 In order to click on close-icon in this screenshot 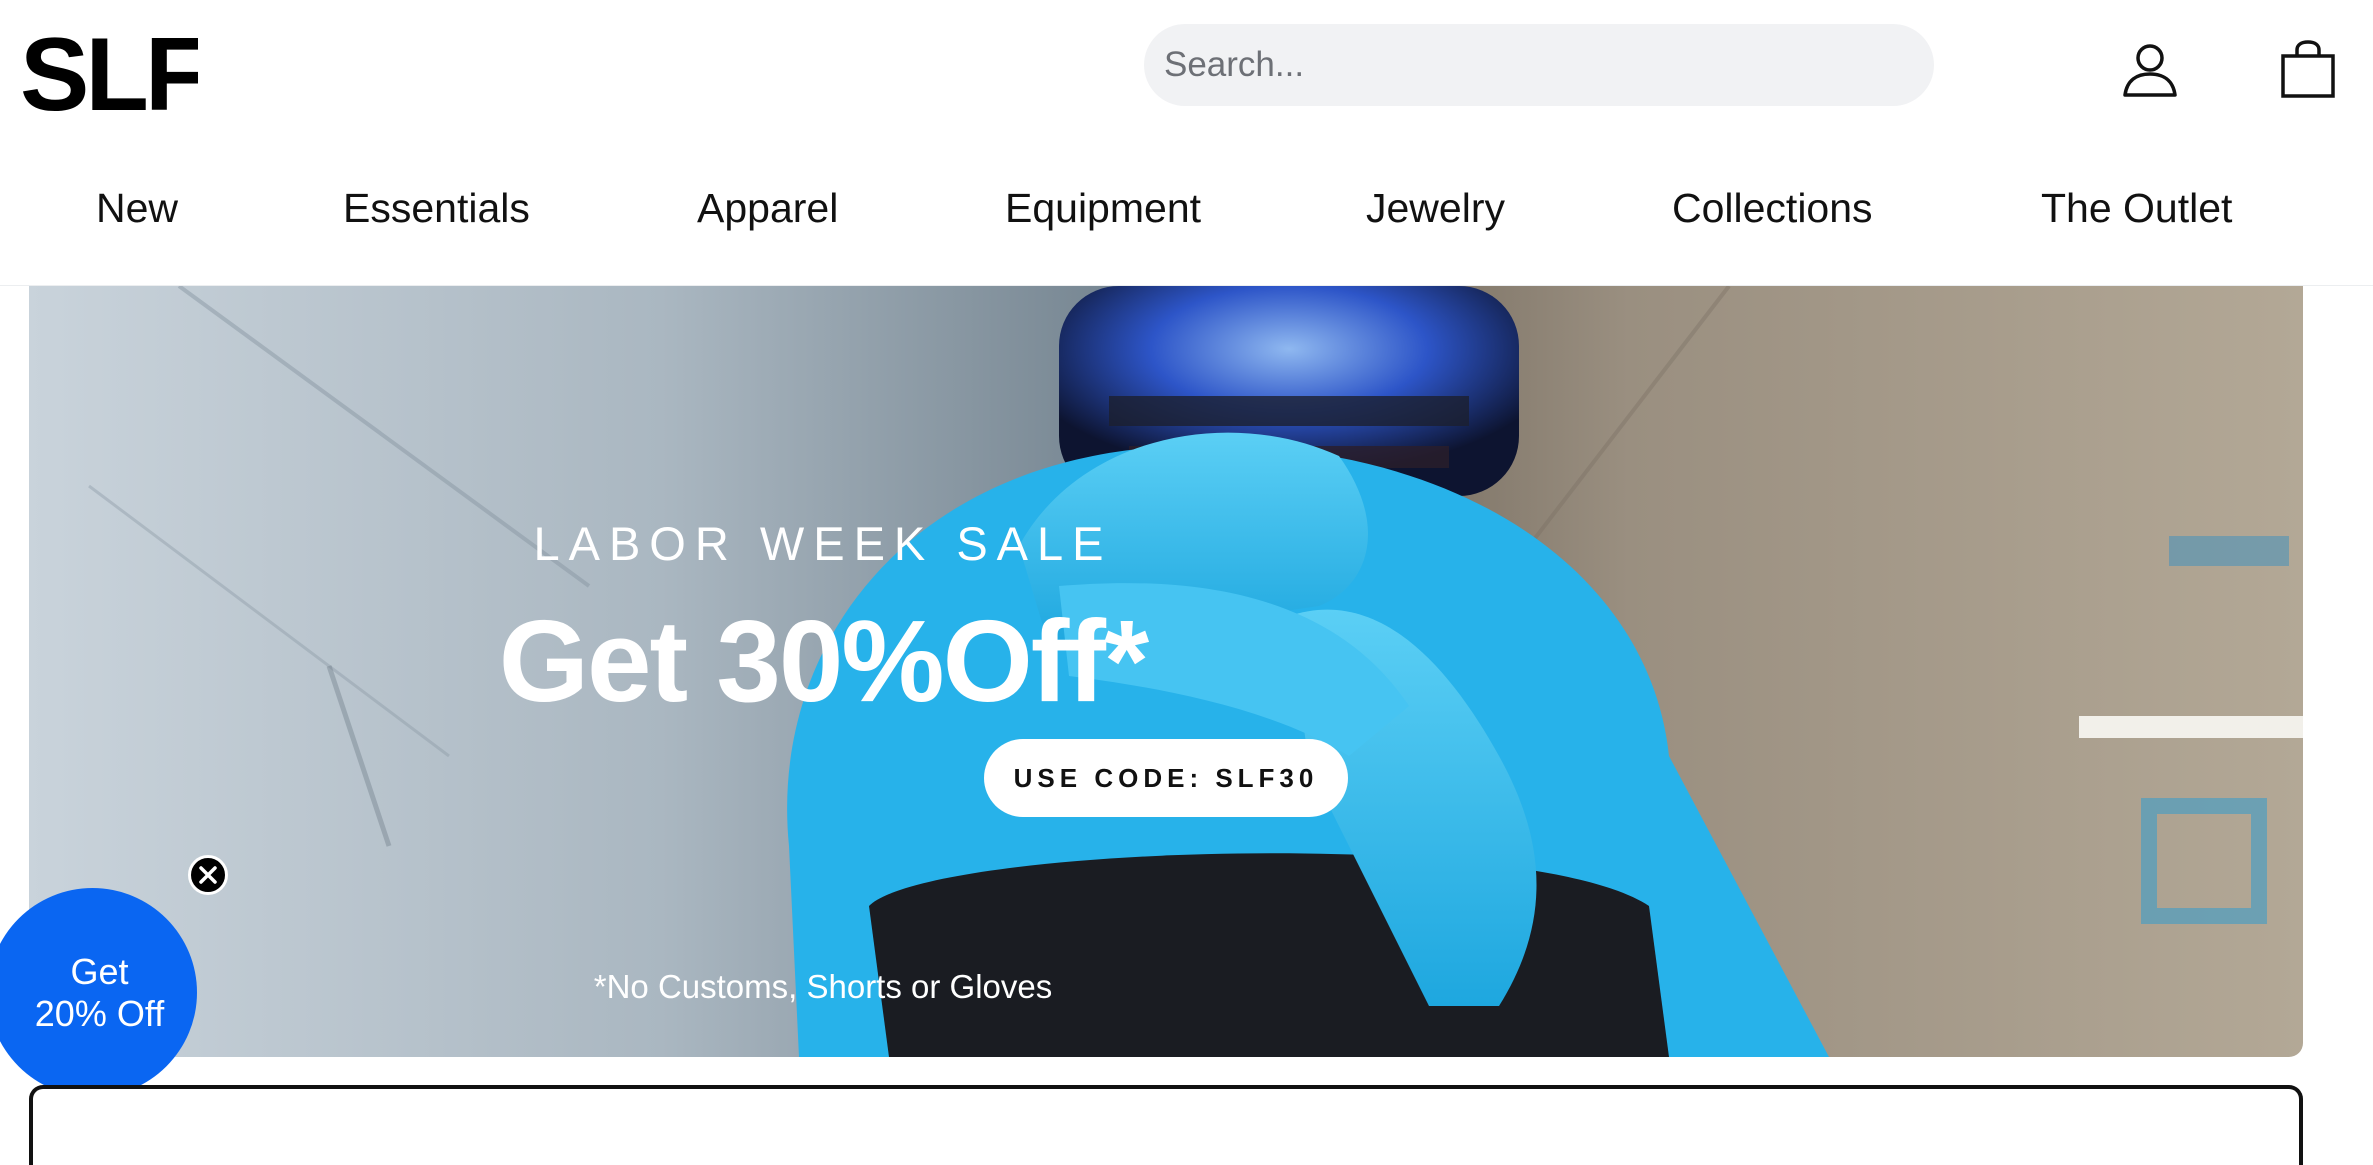, I will do `click(208, 875)`.